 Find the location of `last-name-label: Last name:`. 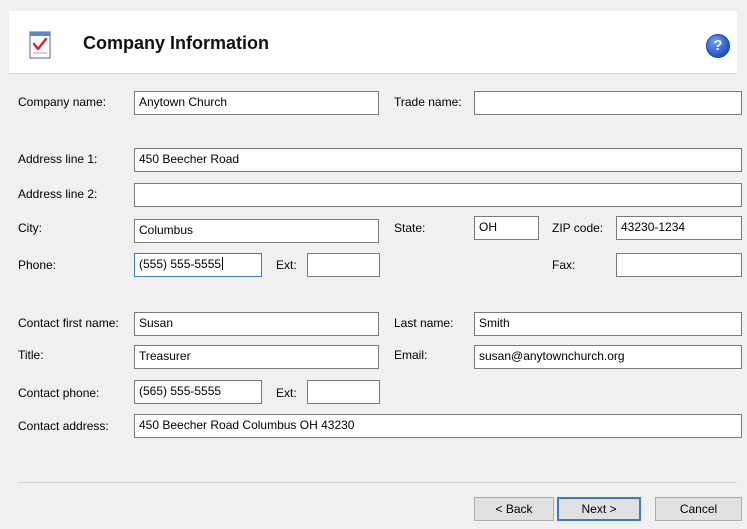

last-name-label: Last name: is located at coordinates (424, 323).